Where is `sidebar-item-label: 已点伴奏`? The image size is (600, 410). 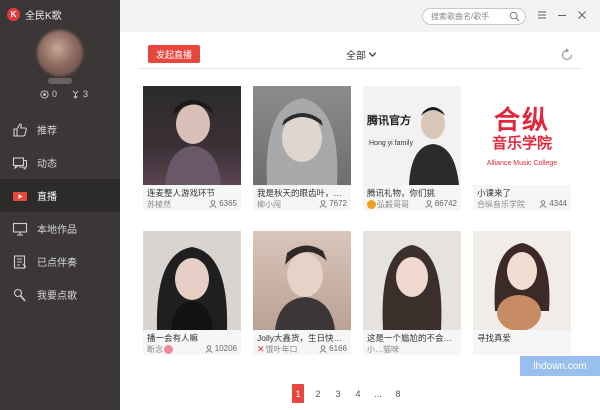
sidebar-item-label: 已点伴奏 is located at coordinates (57, 263).